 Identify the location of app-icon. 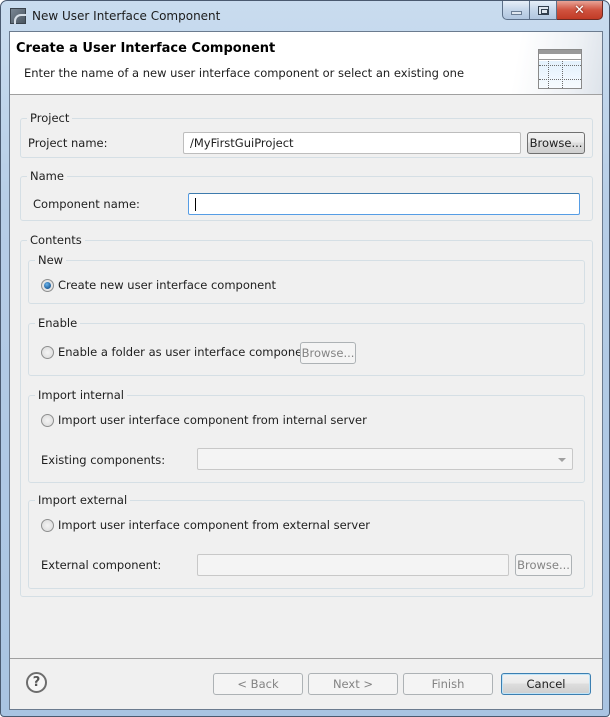
(18, 16).